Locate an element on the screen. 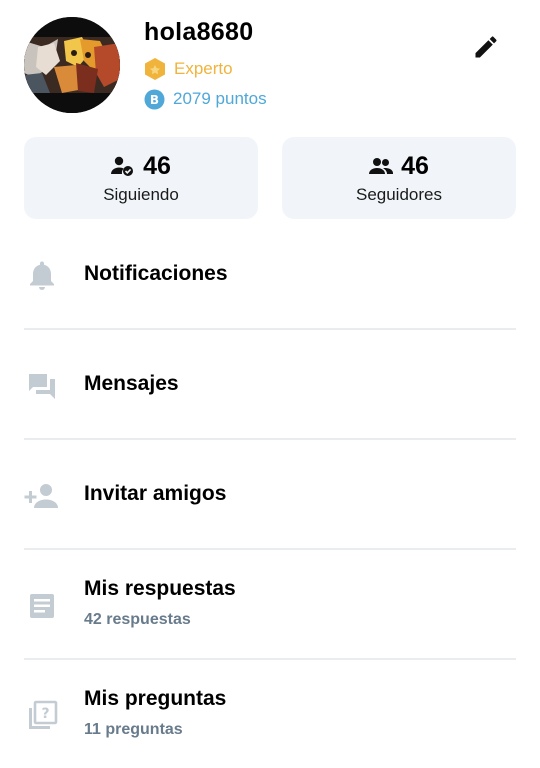  rank-label: Experto is located at coordinates (203, 68).